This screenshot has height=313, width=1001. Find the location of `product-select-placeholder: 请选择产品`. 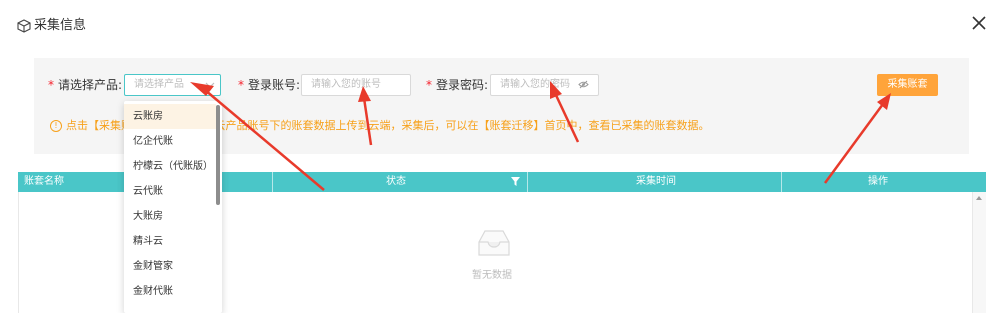

product-select-placeholder: 请选择产品 is located at coordinates (159, 84).